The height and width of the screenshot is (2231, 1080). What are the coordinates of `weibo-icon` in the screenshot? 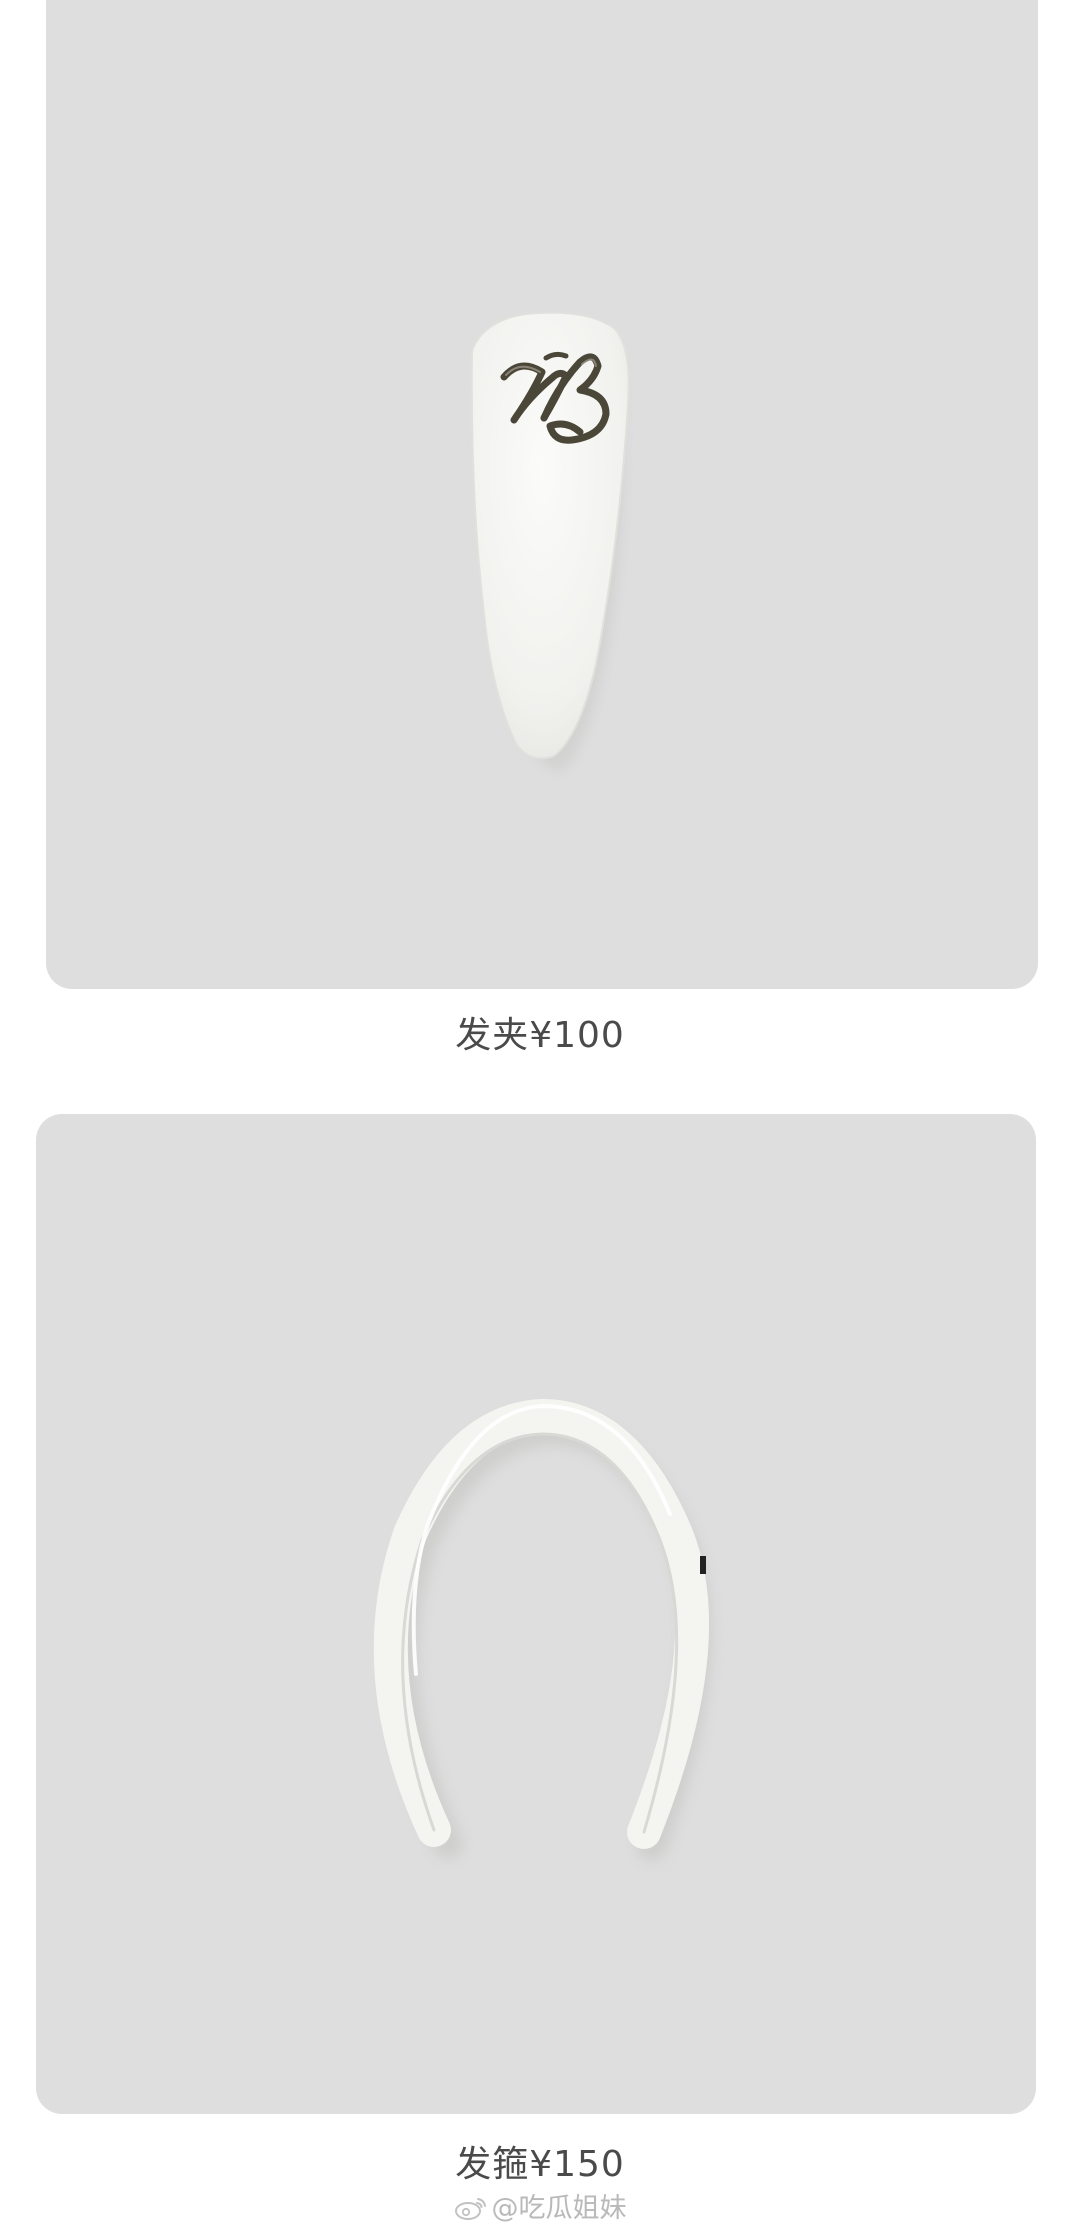 It's located at (471, 2211).